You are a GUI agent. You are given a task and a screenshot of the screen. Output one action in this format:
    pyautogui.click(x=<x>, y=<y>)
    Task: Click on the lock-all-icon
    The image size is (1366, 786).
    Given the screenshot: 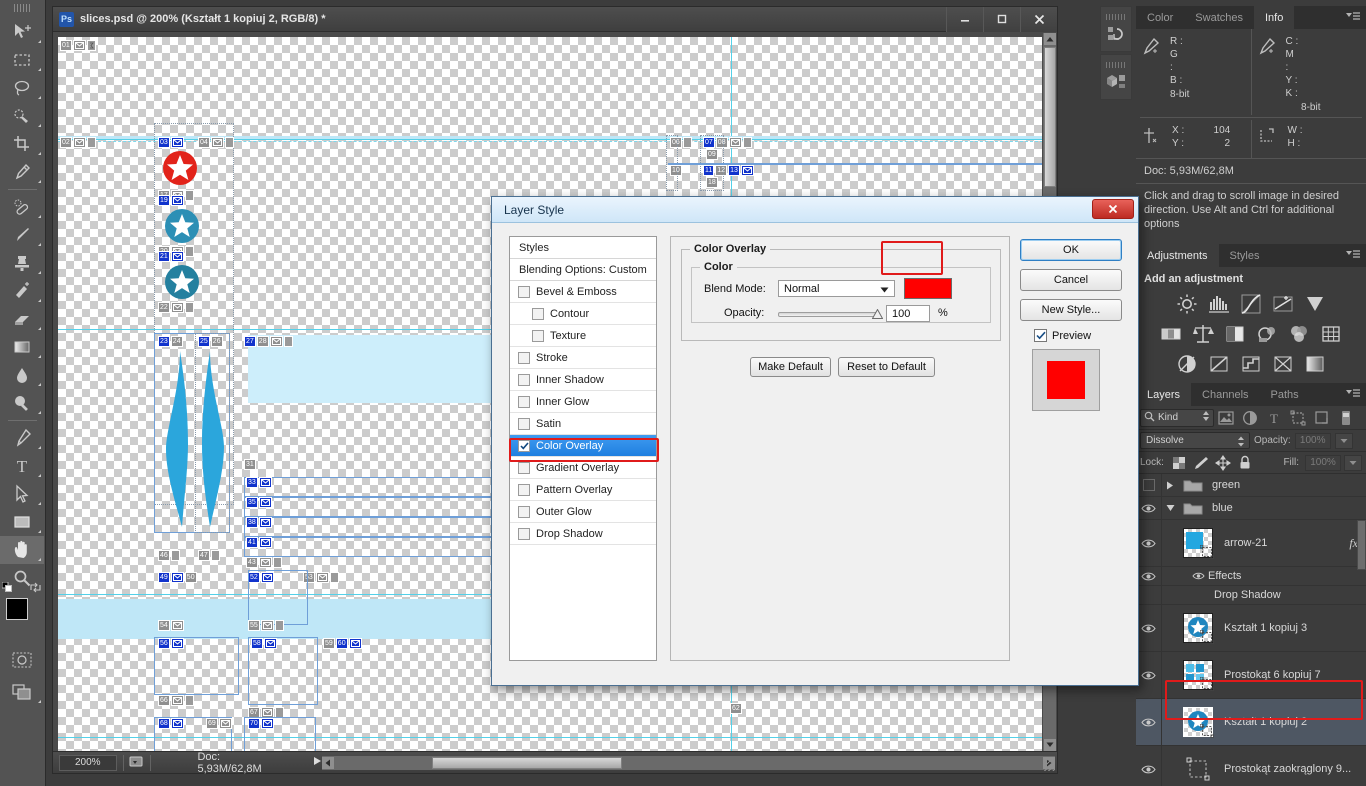 What is the action you would take?
    pyautogui.click(x=1245, y=463)
    